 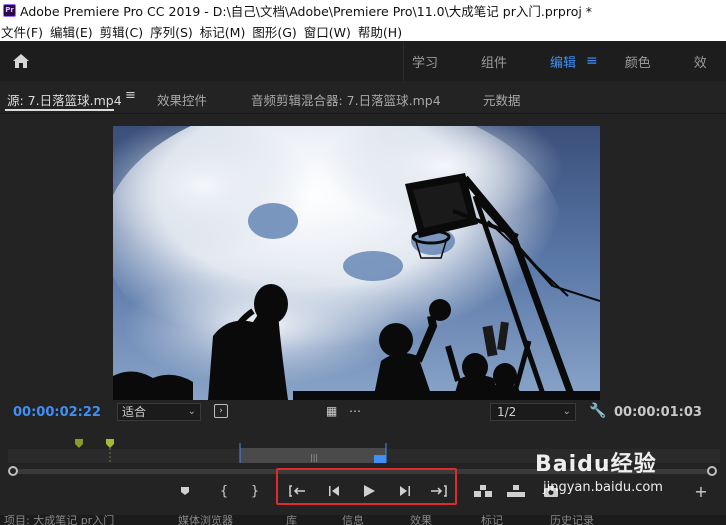 What do you see at coordinates (572, 520) in the screenshot?
I see `tab-history: 历史记录` at bounding box center [572, 520].